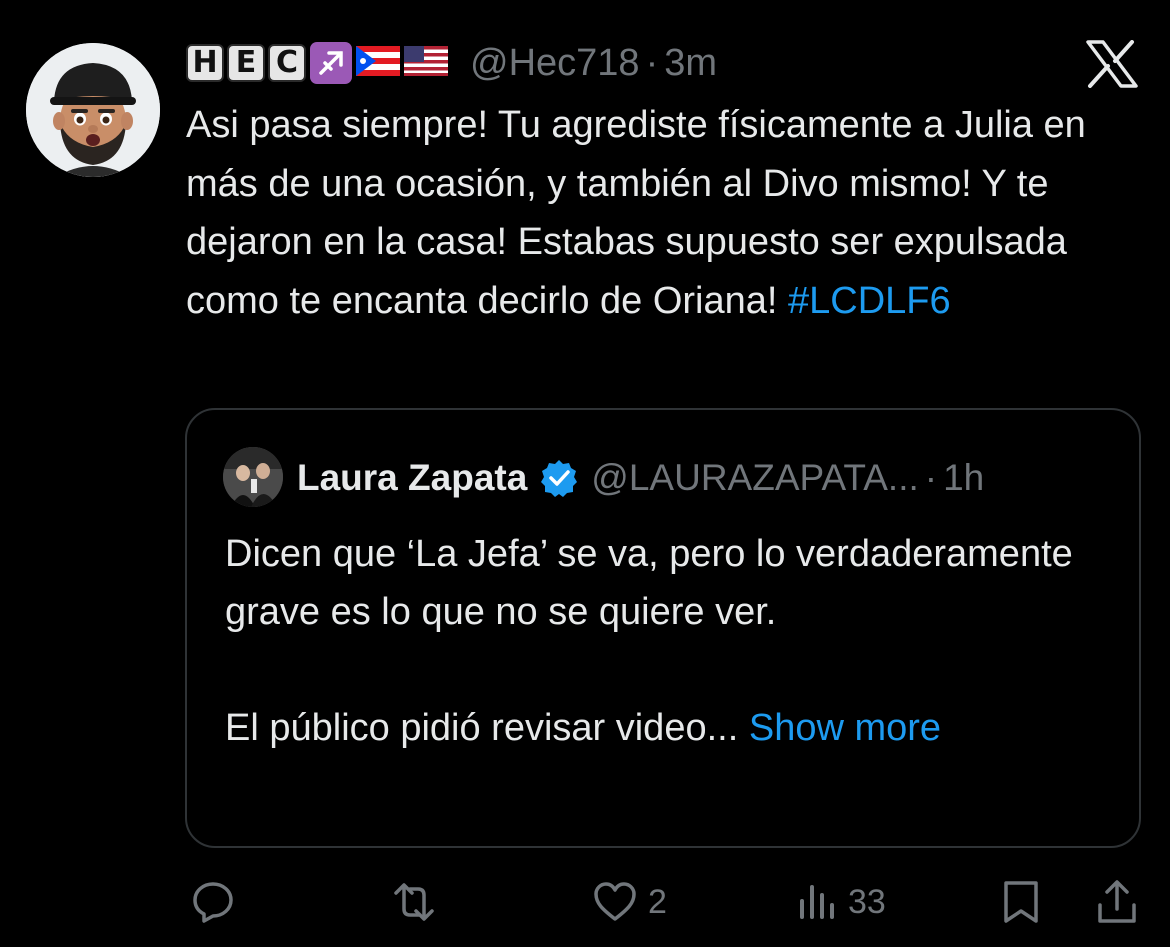 This screenshot has width=1170, height=947. What do you see at coordinates (869, 301) in the screenshot?
I see `hashtag-link: #LCDLF6` at bounding box center [869, 301].